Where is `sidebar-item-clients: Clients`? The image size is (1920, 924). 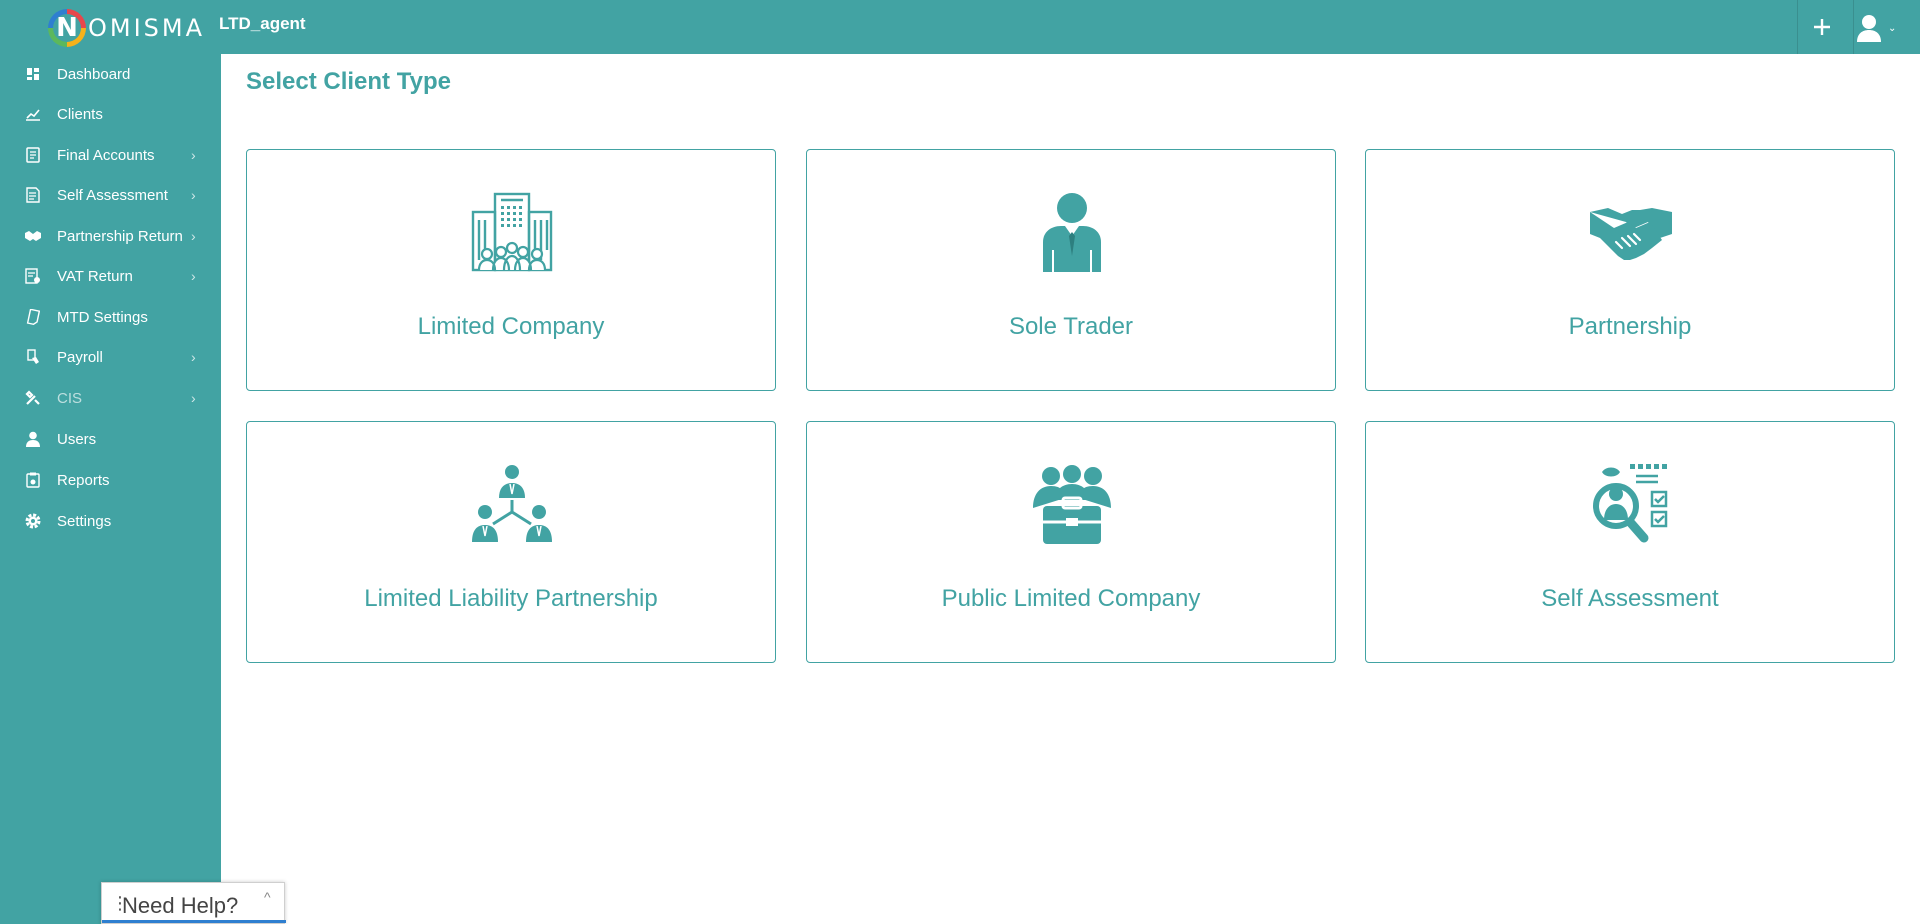 sidebar-item-clients: Clients is located at coordinates (110, 114).